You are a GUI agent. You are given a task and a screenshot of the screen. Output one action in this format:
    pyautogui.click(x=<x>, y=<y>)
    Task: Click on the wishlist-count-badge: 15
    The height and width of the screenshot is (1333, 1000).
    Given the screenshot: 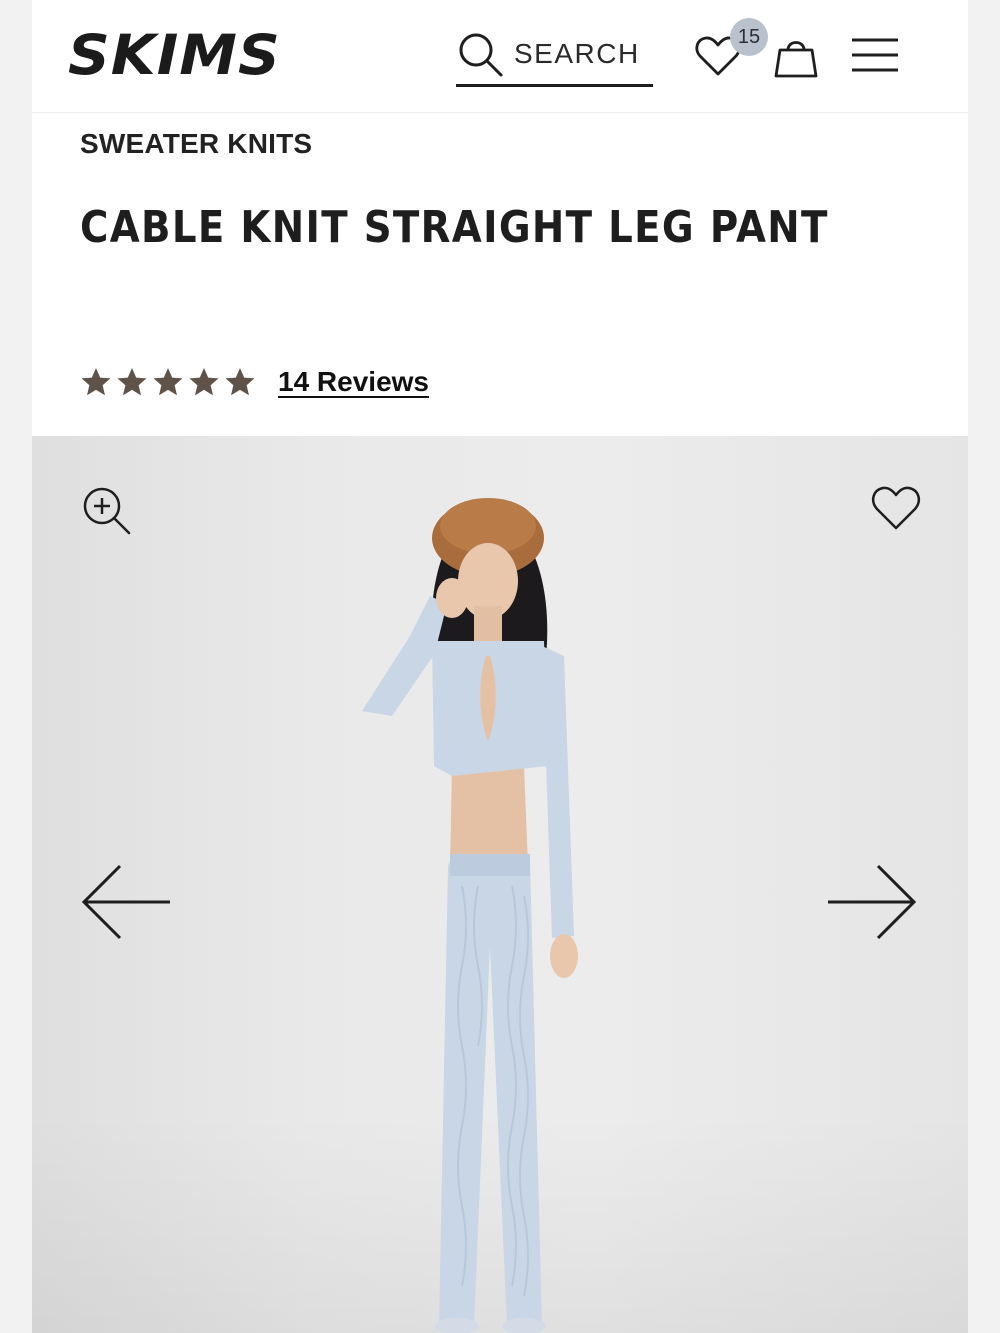 What is the action you would take?
    pyautogui.click(x=749, y=37)
    